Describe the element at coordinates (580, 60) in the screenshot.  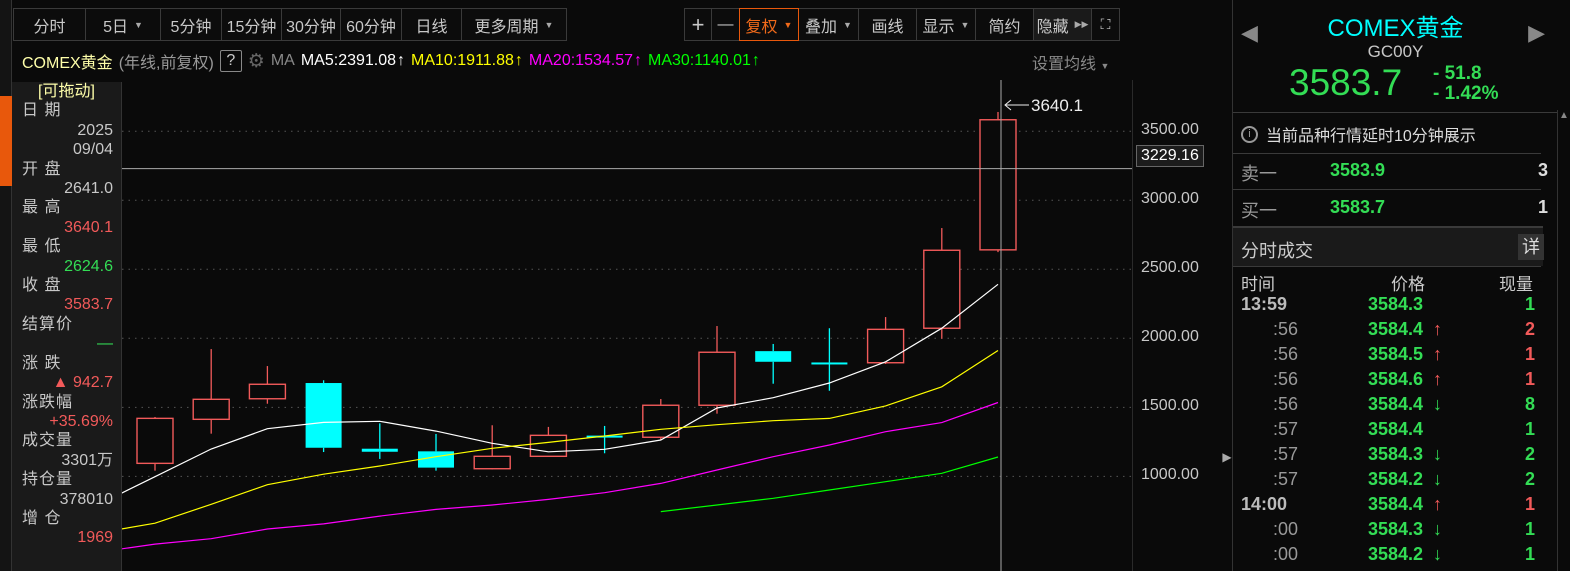
I see `ma20-value: MA20:1534.57` at that location.